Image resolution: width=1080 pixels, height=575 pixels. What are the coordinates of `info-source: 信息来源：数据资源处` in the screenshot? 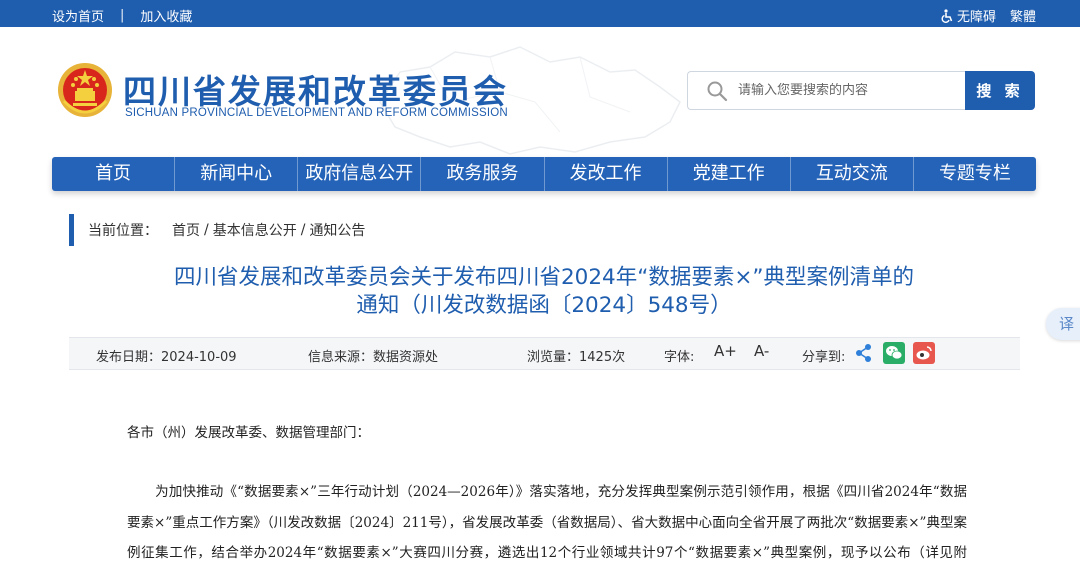 It's located at (373, 355).